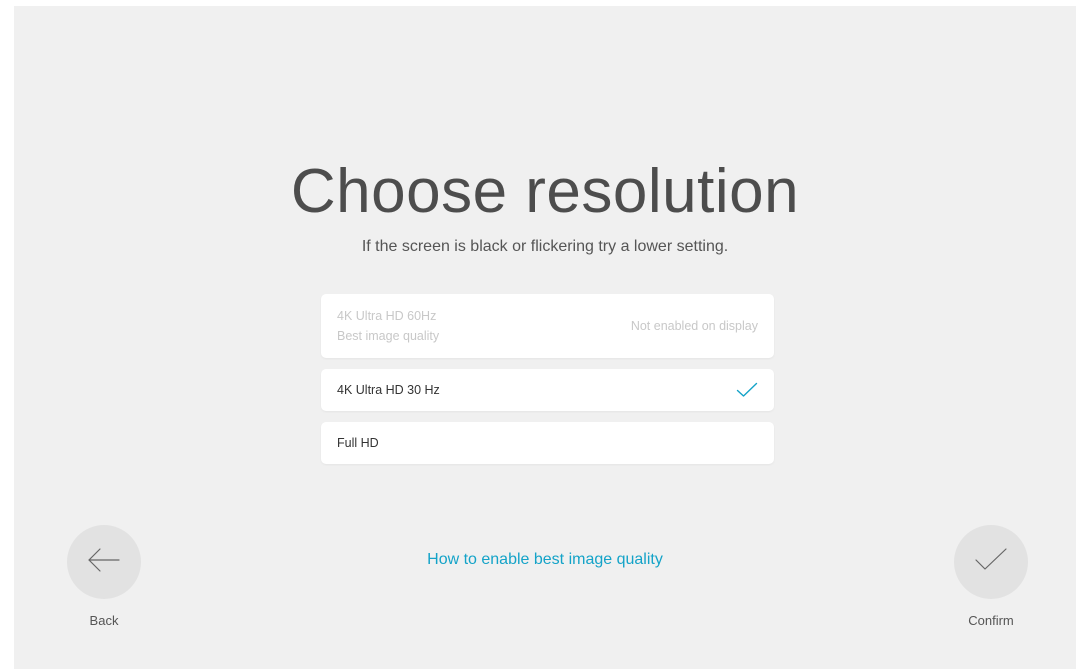  What do you see at coordinates (358, 443) in the screenshot?
I see `option-label: Full HD` at bounding box center [358, 443].